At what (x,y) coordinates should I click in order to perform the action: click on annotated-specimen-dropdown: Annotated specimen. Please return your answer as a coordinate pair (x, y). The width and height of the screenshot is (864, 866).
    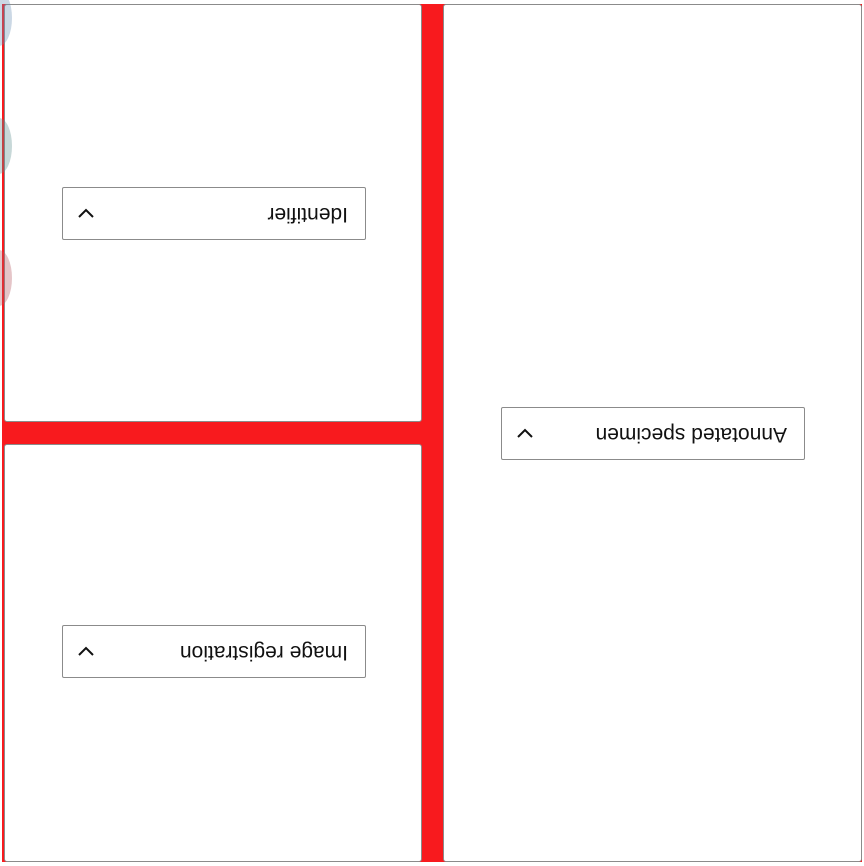
    Looking at the image, I should click on (653, 433).